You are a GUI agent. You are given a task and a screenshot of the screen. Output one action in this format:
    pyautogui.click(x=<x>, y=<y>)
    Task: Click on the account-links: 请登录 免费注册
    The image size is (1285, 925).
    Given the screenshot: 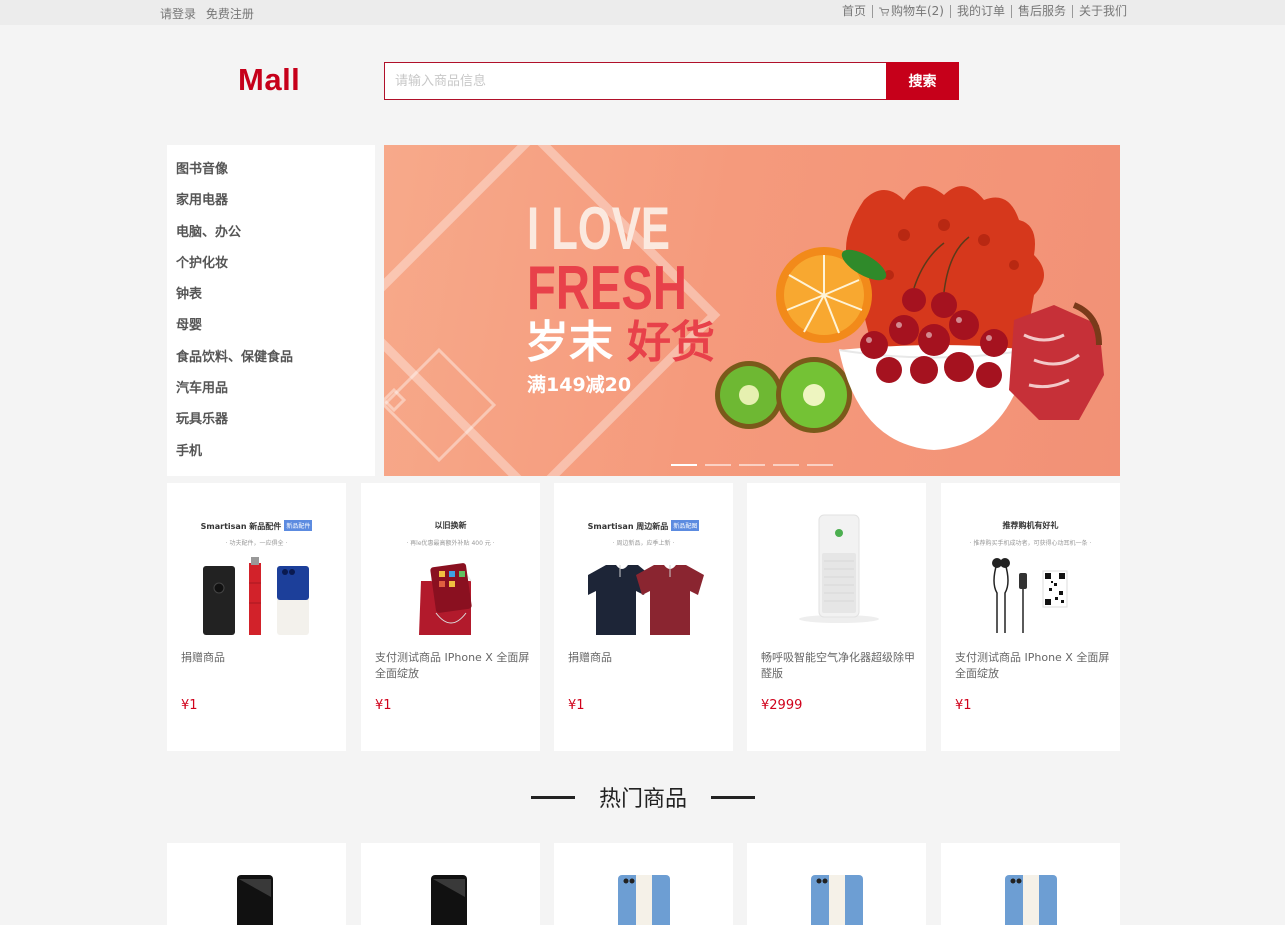 What is the action you would take?
    pyautogui.click(x=210, y=13)
    